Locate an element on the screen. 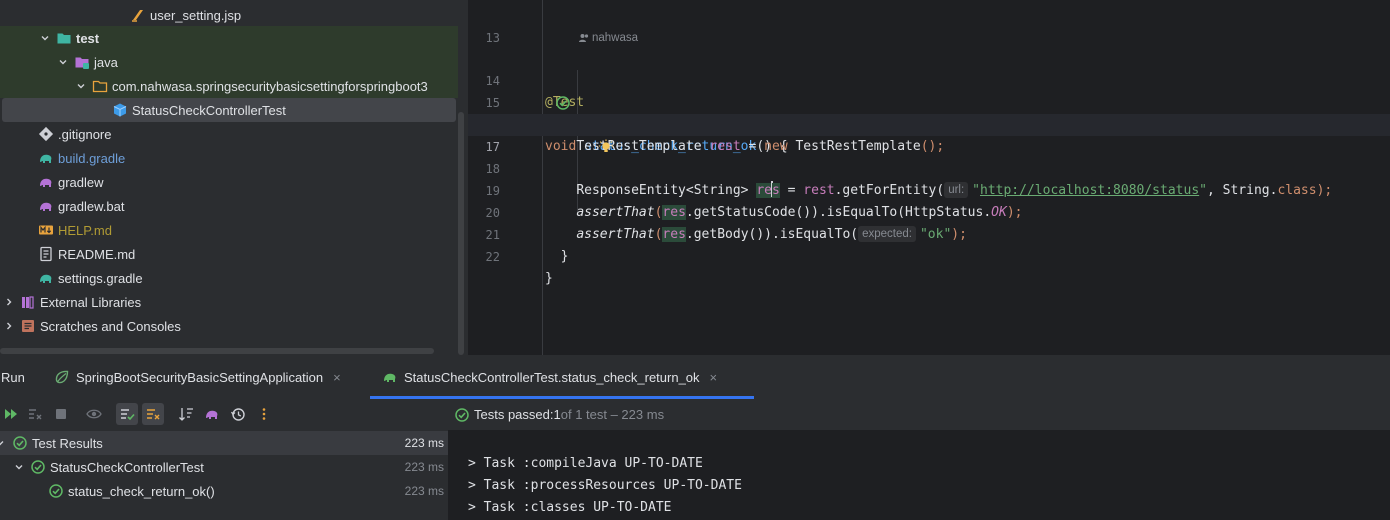  run-toolbar is located at coordinates (224, 414).